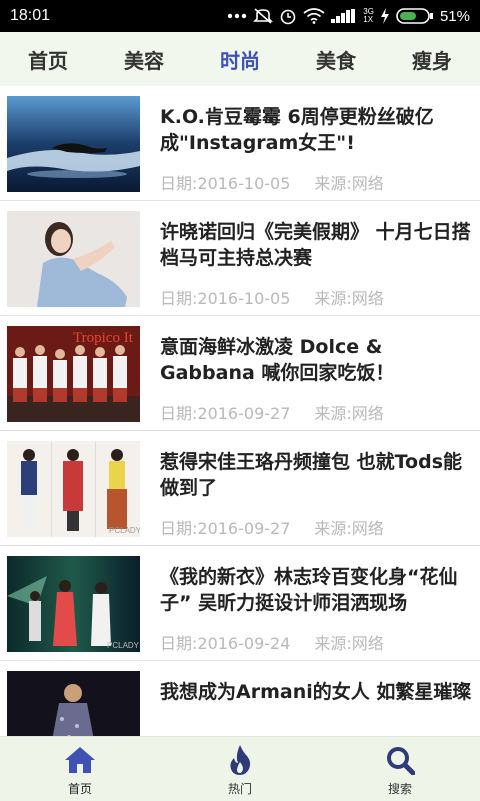 This screenshot has width=480, height=801. I want to click on more-dots-icon, so click(237, 16).